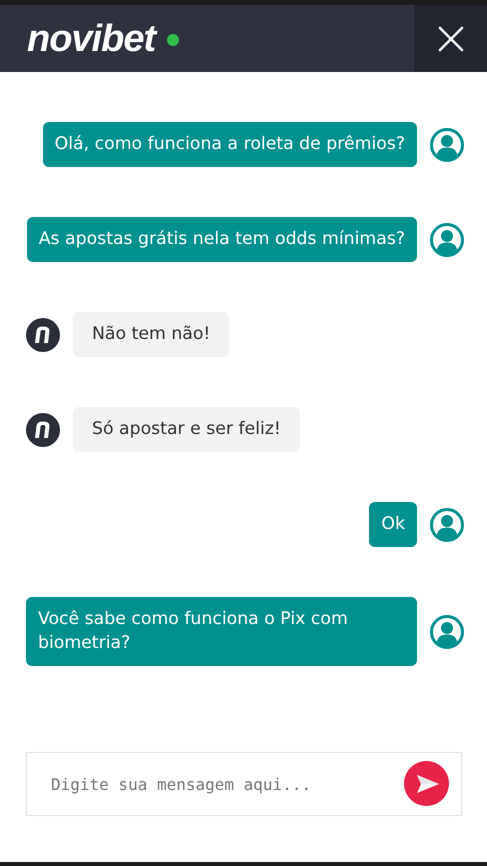 The image size is (487, 866). Describe the element at coordinates (186, 429) in the screenshot. I see `message-bubble: Só apostar e ser feliz!` at that location.